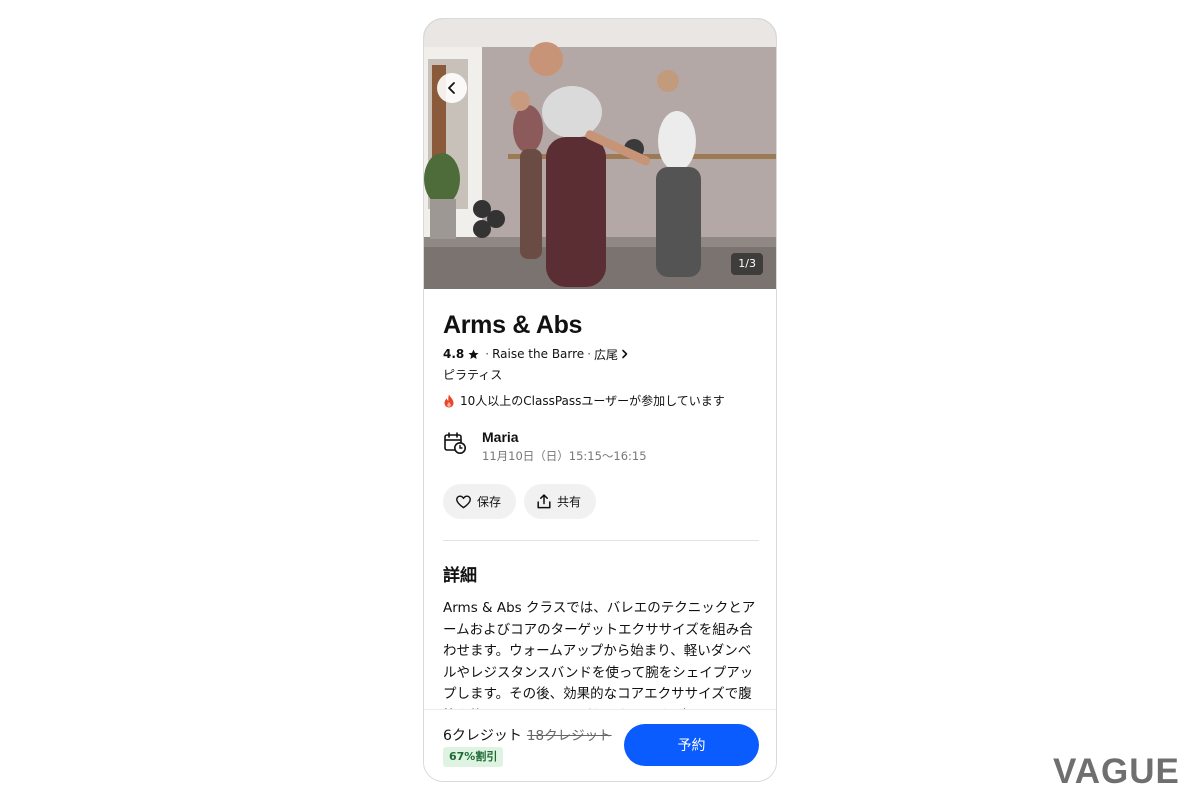  I want to click on discount-badge: 67%割引, so click(473, 757).